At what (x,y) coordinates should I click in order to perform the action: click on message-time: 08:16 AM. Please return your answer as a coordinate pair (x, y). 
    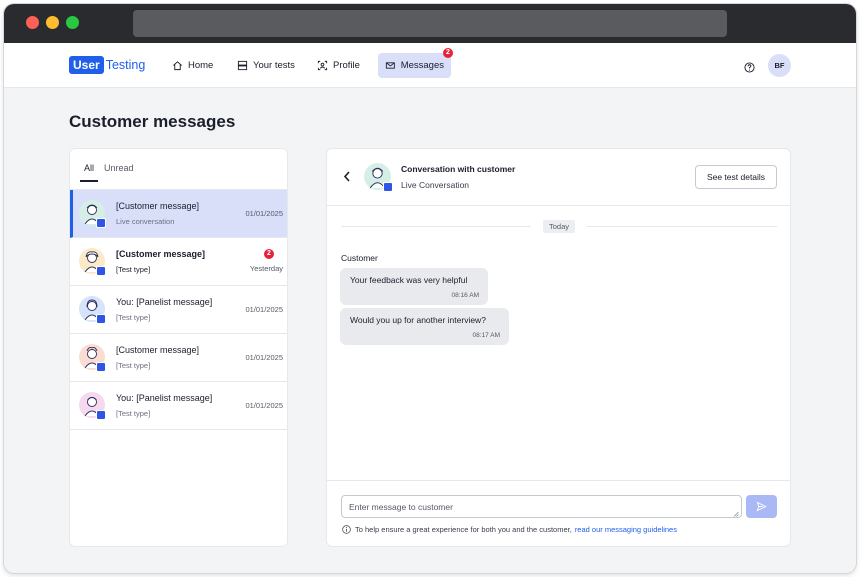
    Looking at the image, I should click on (465, 295).